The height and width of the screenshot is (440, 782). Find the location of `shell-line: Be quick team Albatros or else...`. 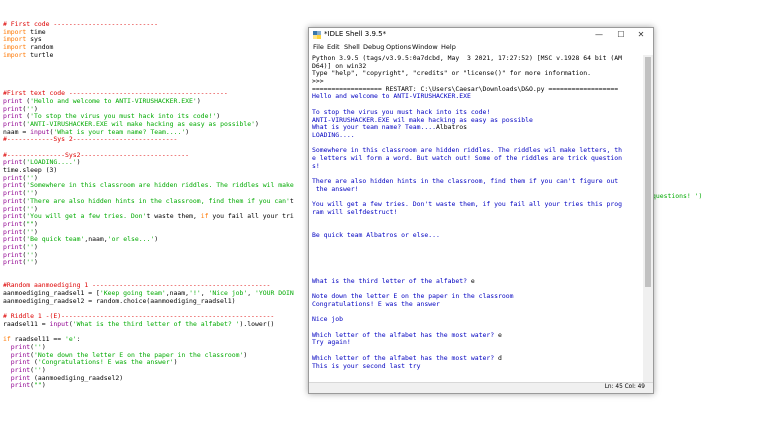

shell-line: Be quick team Albatros or else... is located at coordinates (376, 235).